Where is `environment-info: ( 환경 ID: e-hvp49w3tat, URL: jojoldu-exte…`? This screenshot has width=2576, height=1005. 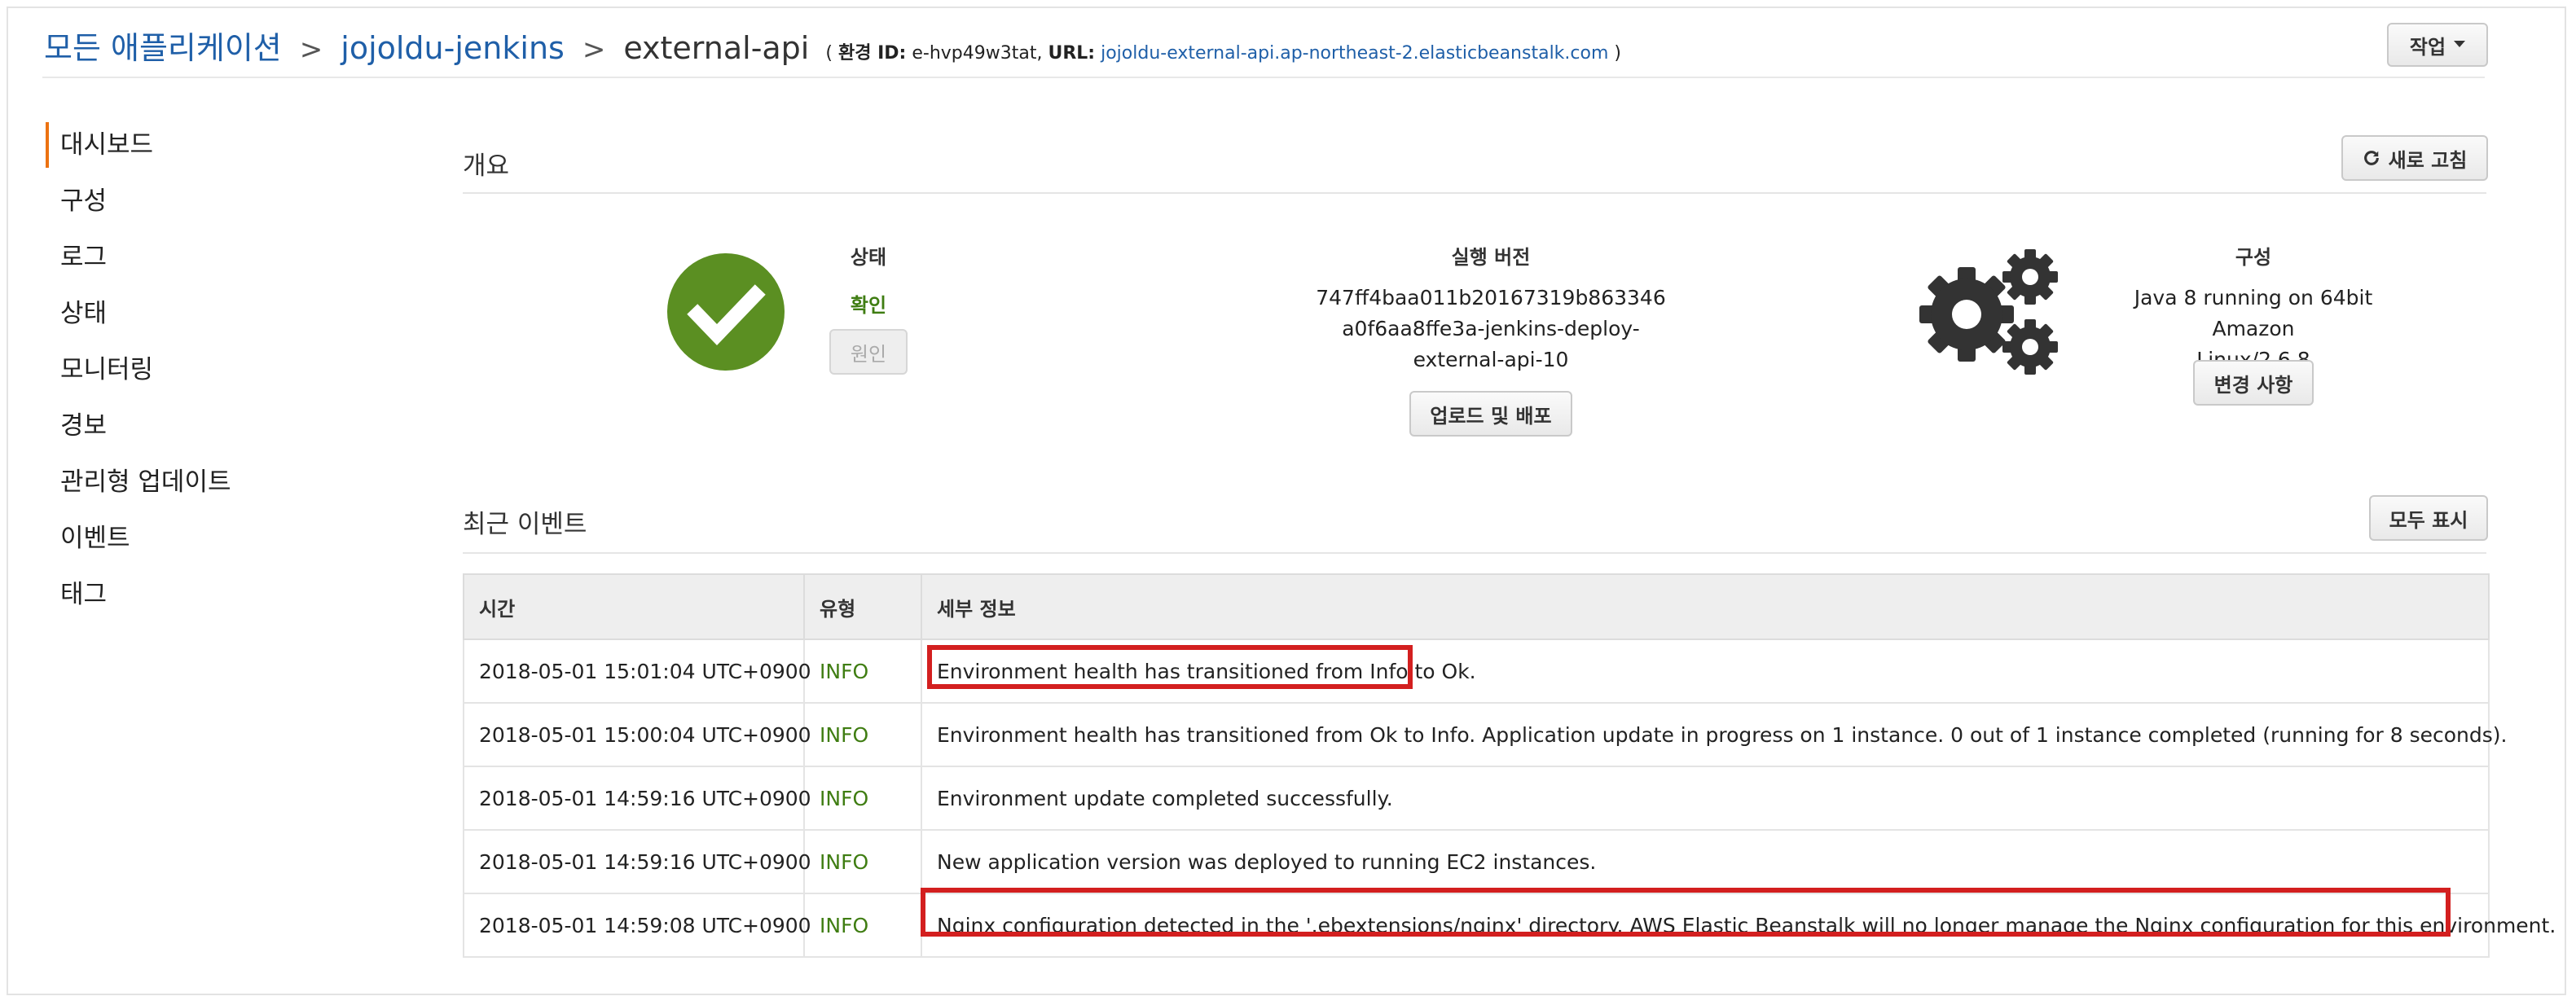 environment-info: ( 환경 ID: e-hvp49w3tat, URL: jojoldu-exte… is located at coordinates (1223, 51).